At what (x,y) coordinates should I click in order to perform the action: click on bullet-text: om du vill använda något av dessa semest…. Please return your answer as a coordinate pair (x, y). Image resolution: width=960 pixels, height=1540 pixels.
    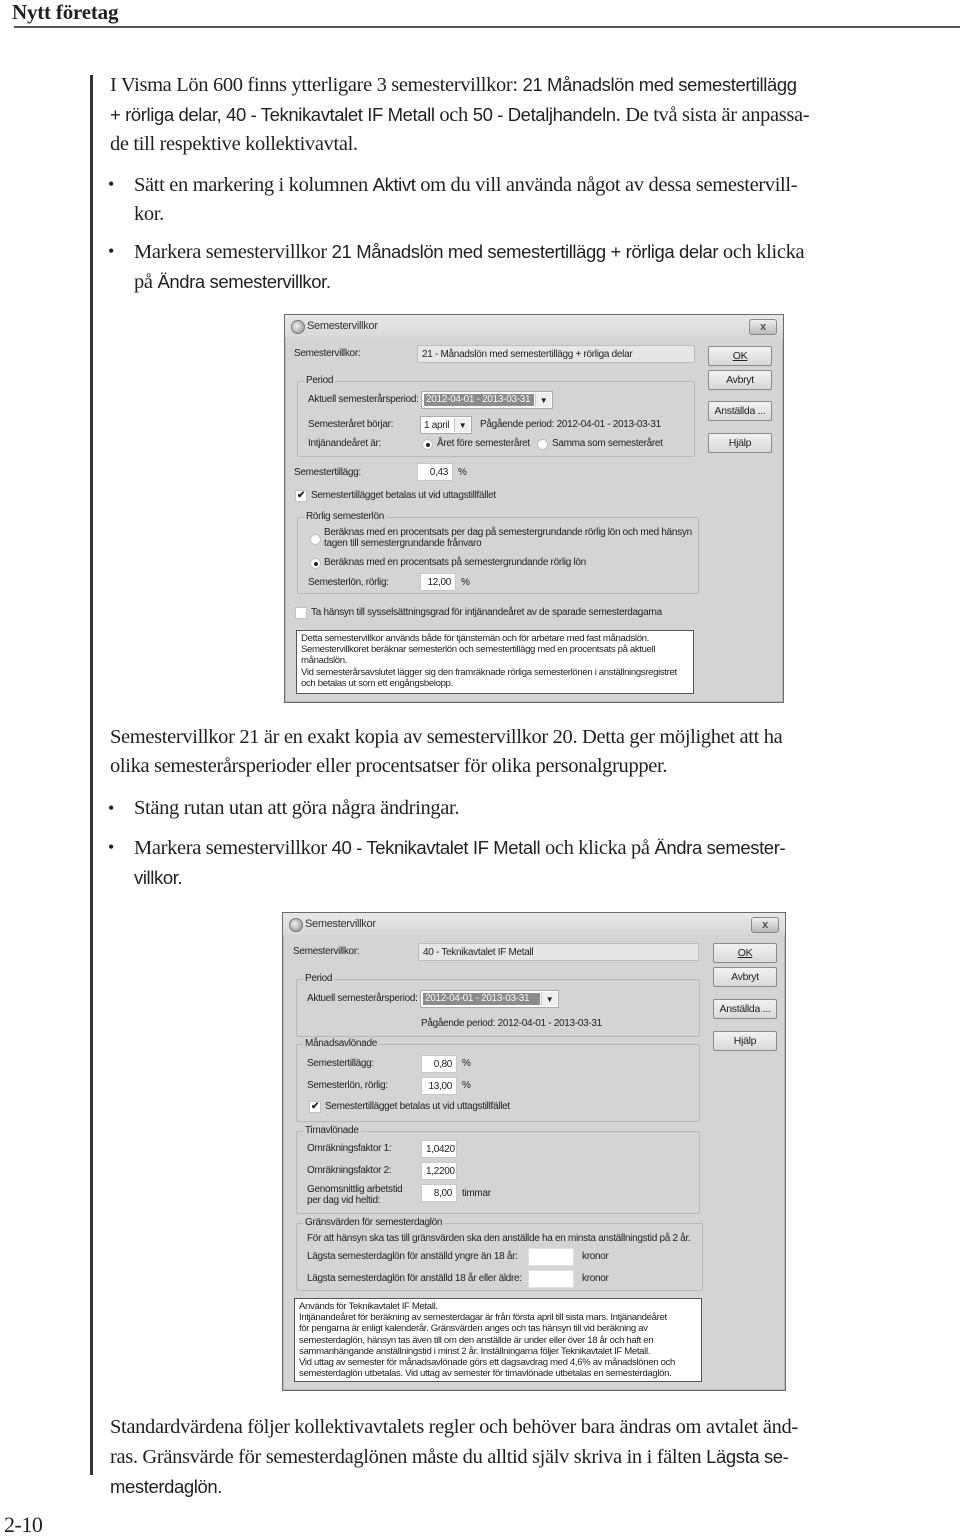
    Looking at the image, I should click on (606, 185).